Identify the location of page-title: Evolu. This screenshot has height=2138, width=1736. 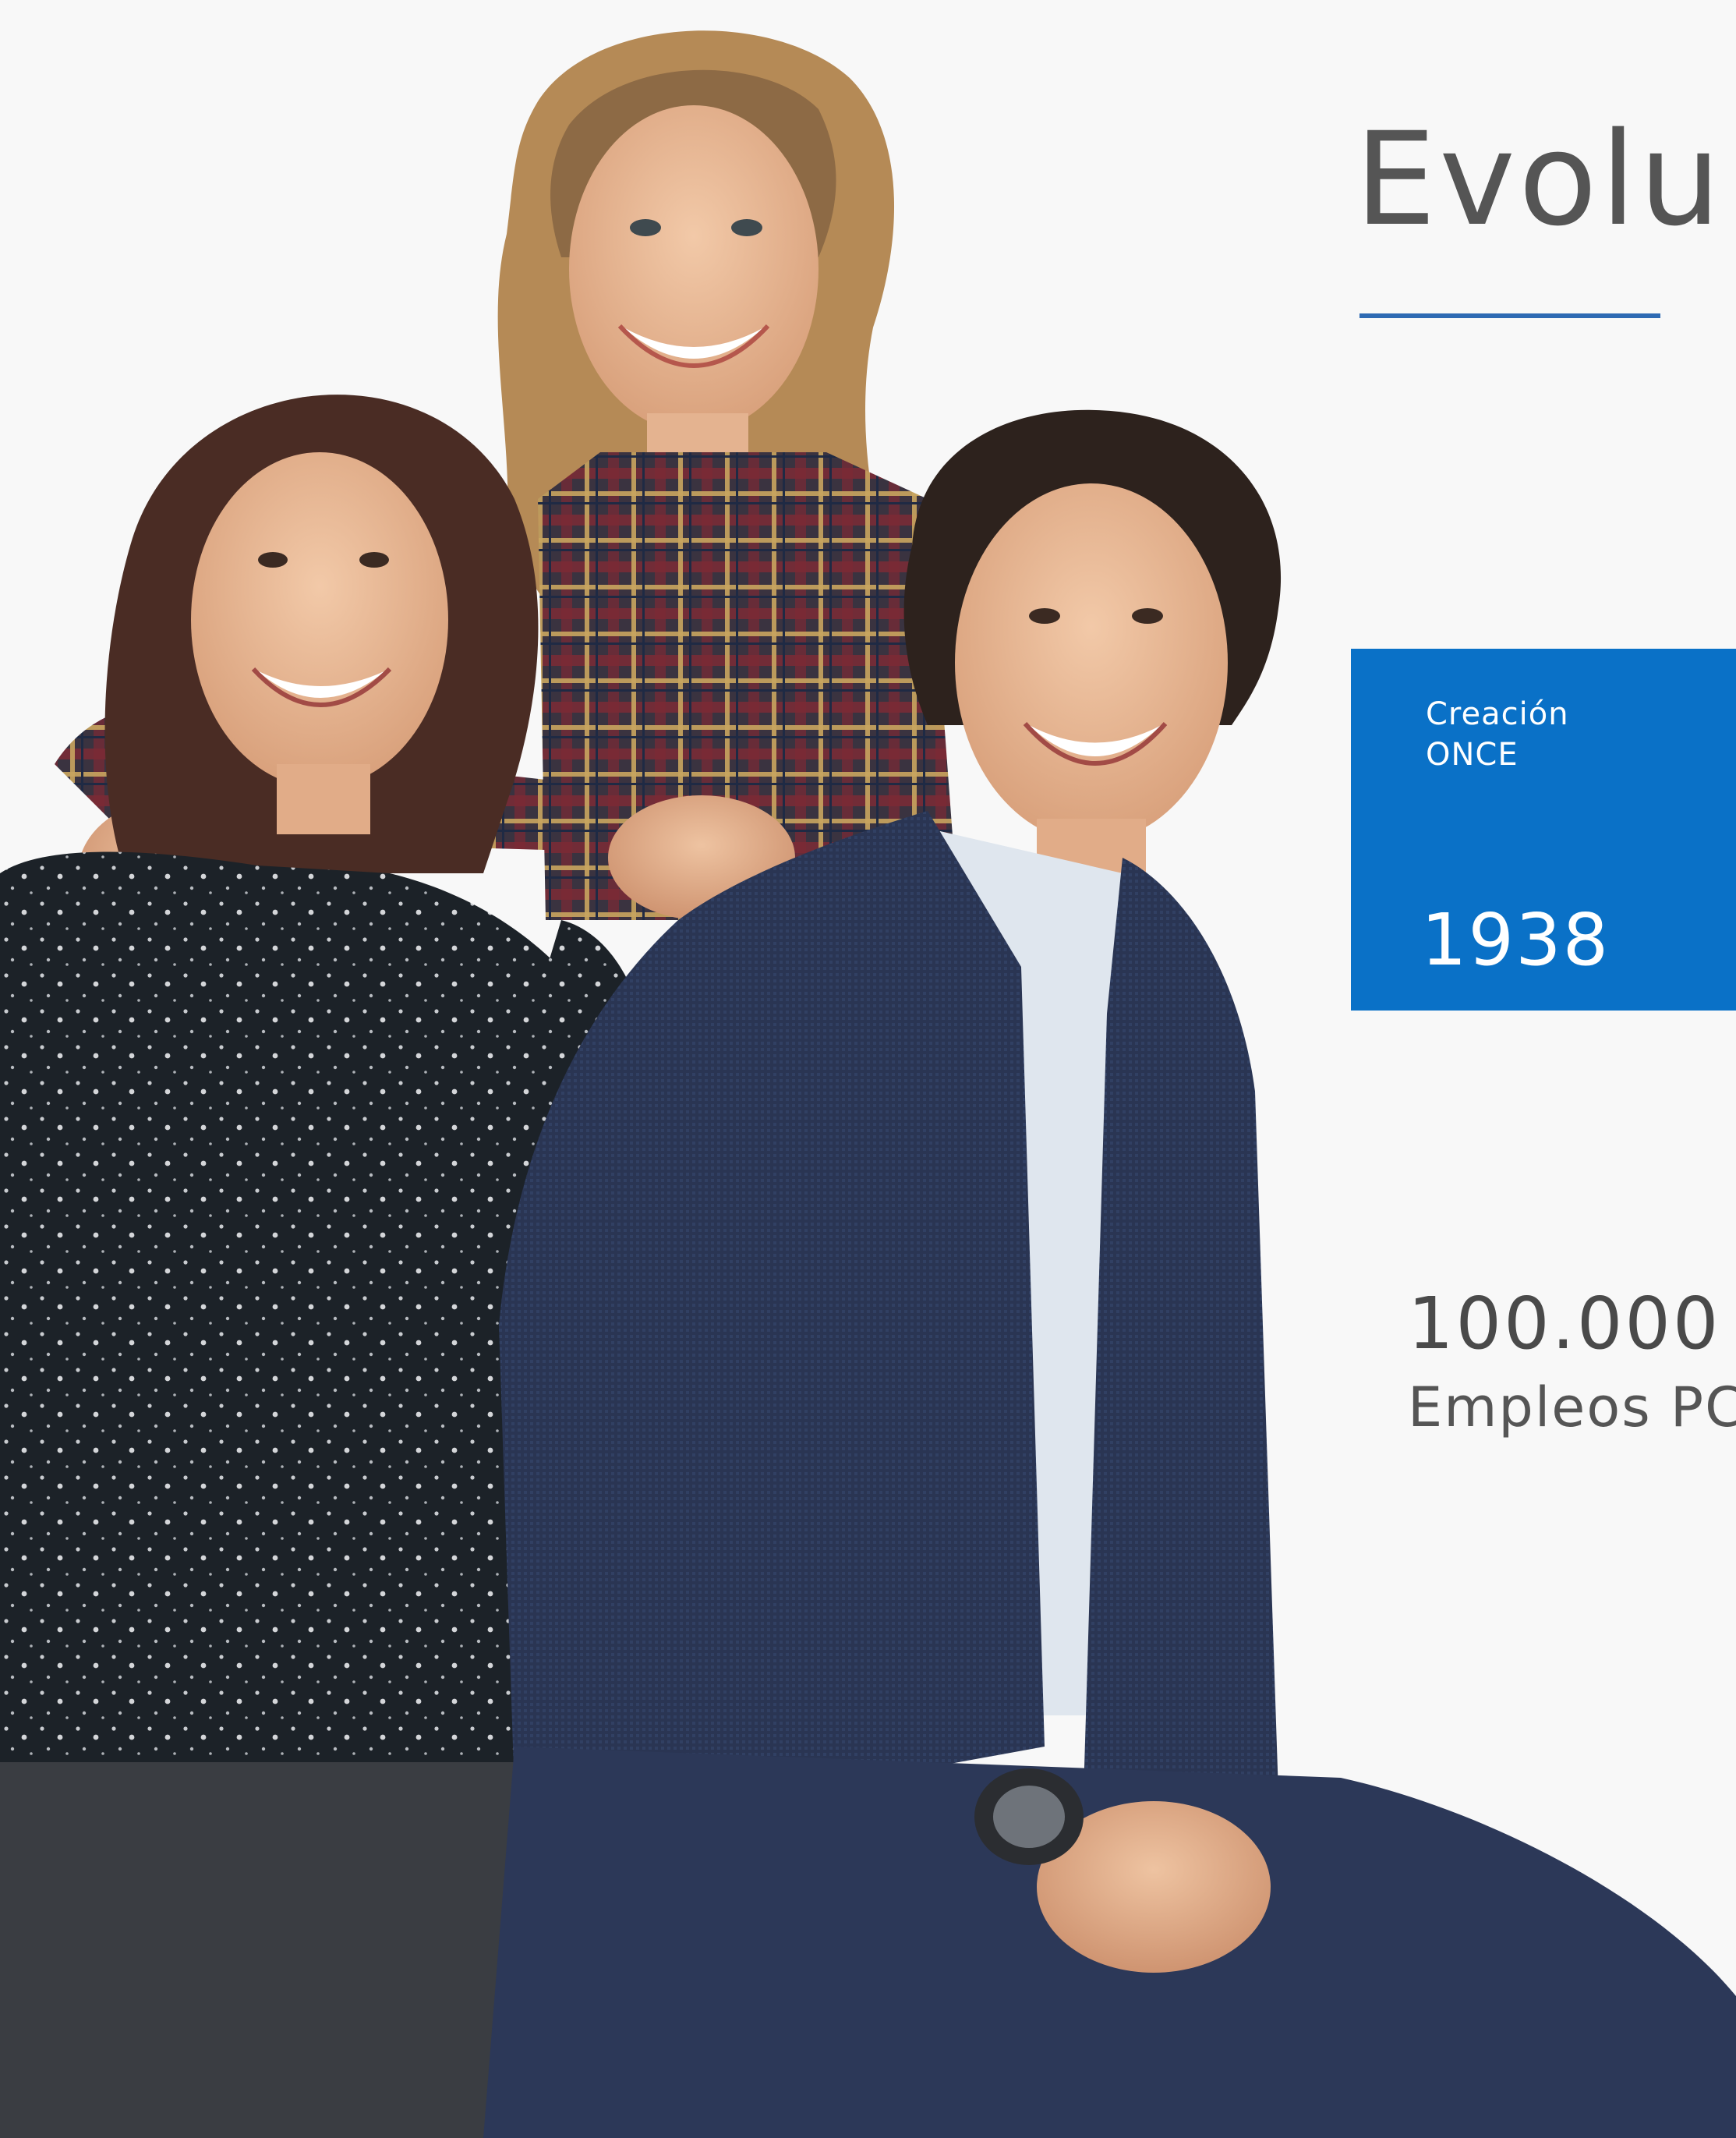
(1539, 179).